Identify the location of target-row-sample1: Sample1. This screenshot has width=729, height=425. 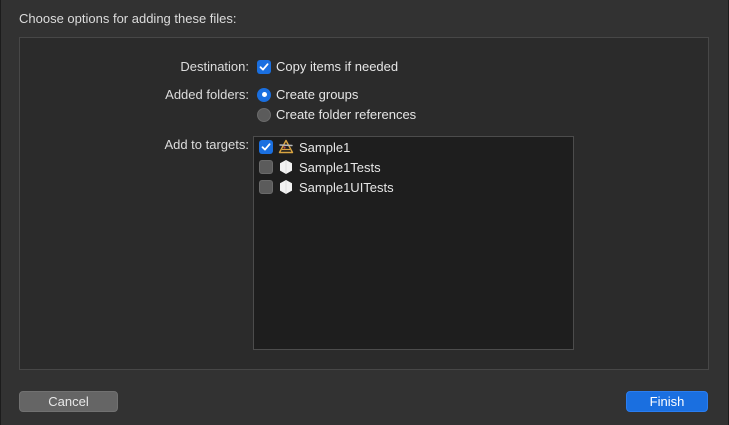
(304, 147).